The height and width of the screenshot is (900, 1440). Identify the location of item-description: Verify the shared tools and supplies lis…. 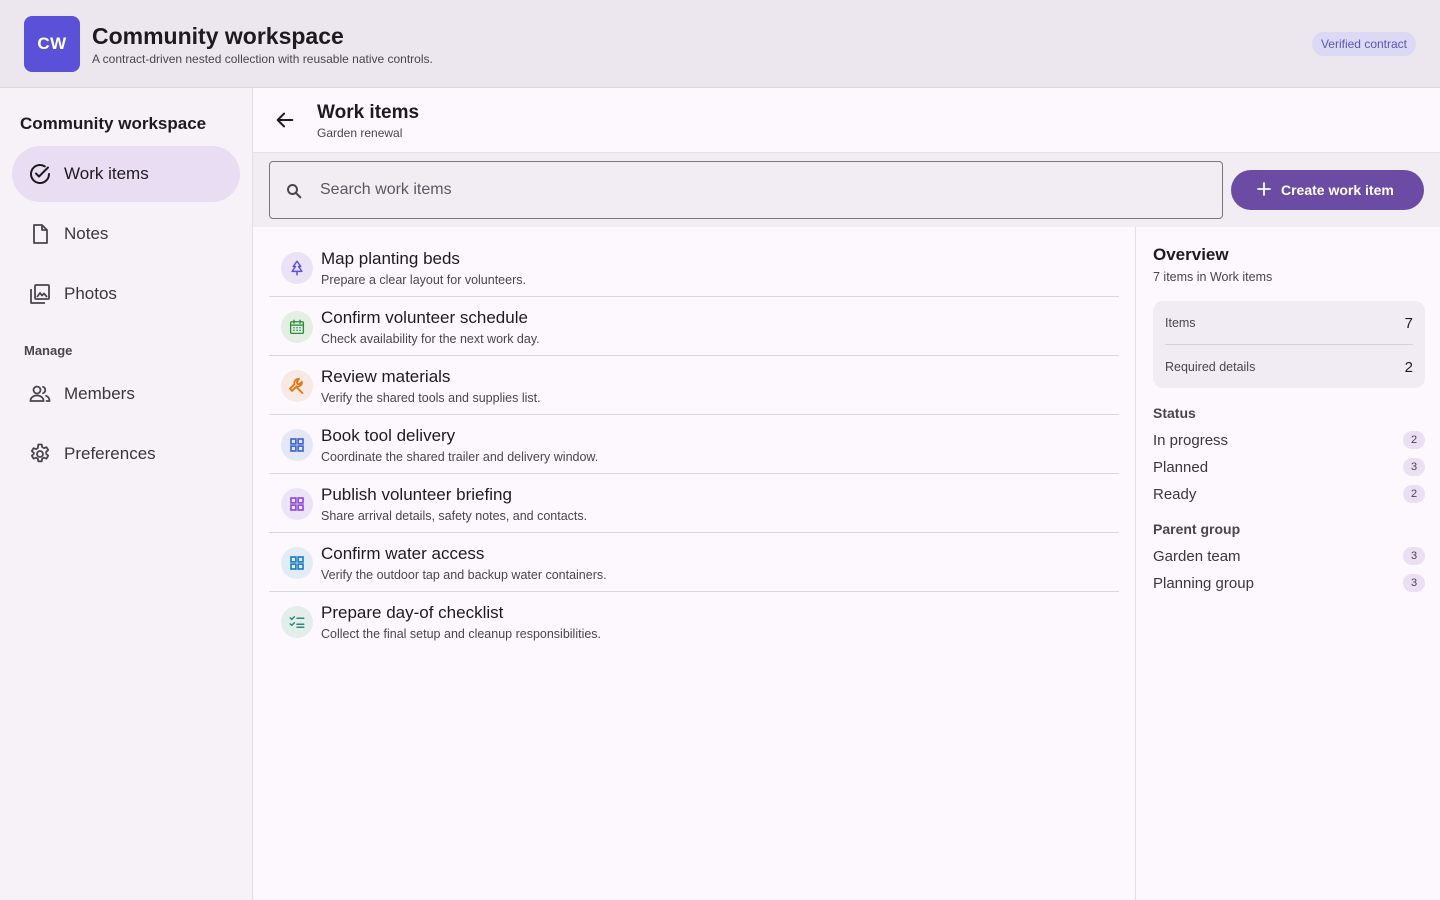
(431, 398).